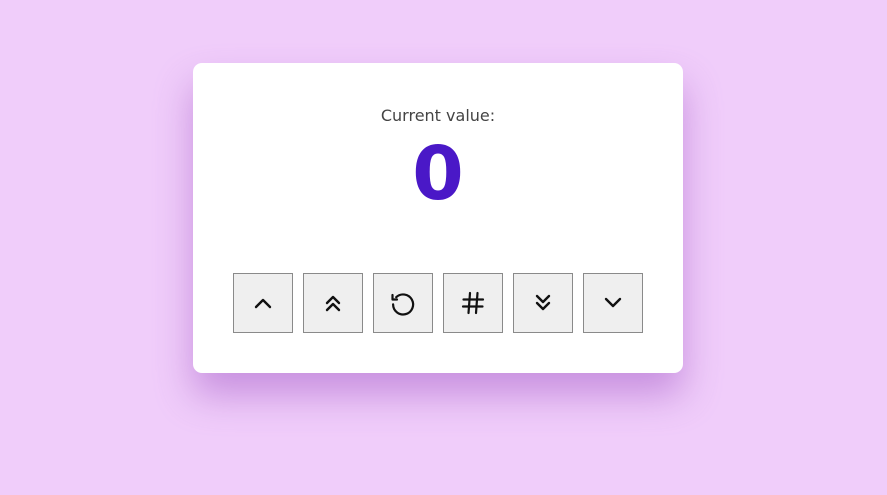  I want to click on set-value-button, so click(473, 303).